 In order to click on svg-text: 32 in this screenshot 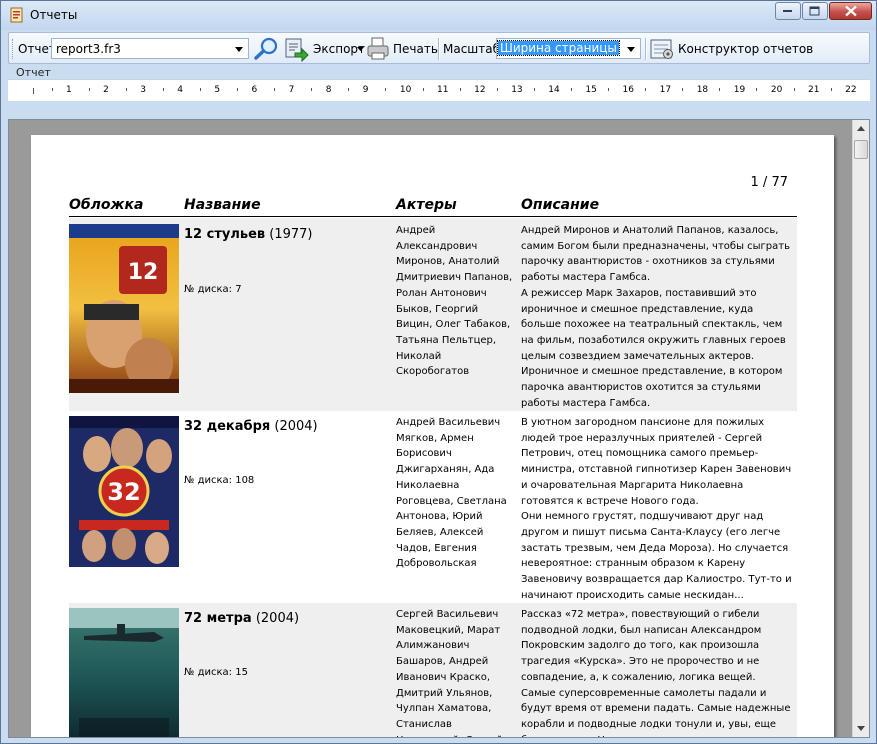, I will do `click(123, 492)`.